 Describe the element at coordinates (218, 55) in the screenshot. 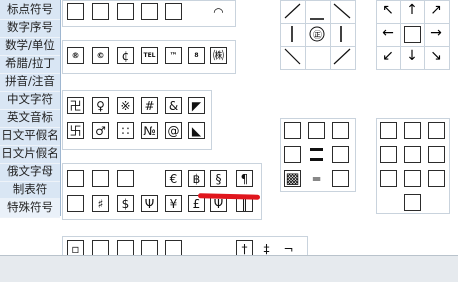

I see `symbol-cell-corp: ㈱` at that location.